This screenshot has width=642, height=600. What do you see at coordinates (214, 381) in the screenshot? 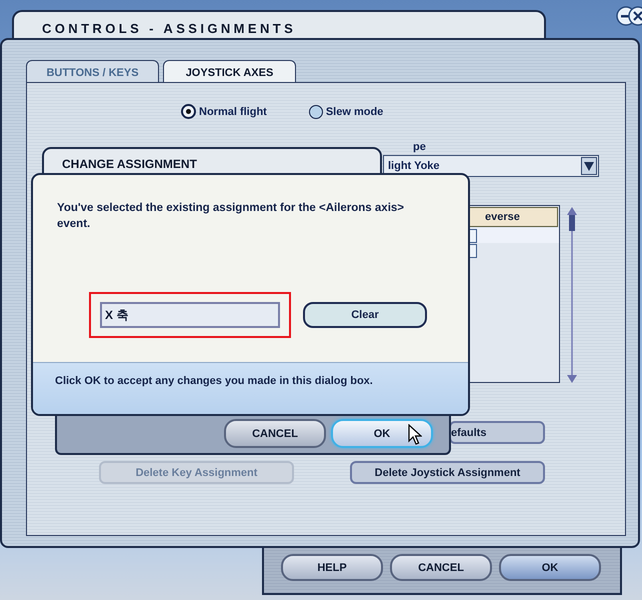
I see `hint-text: Click OK to accept any changes you made in this dialog box.` at bounding box center [214, 381].